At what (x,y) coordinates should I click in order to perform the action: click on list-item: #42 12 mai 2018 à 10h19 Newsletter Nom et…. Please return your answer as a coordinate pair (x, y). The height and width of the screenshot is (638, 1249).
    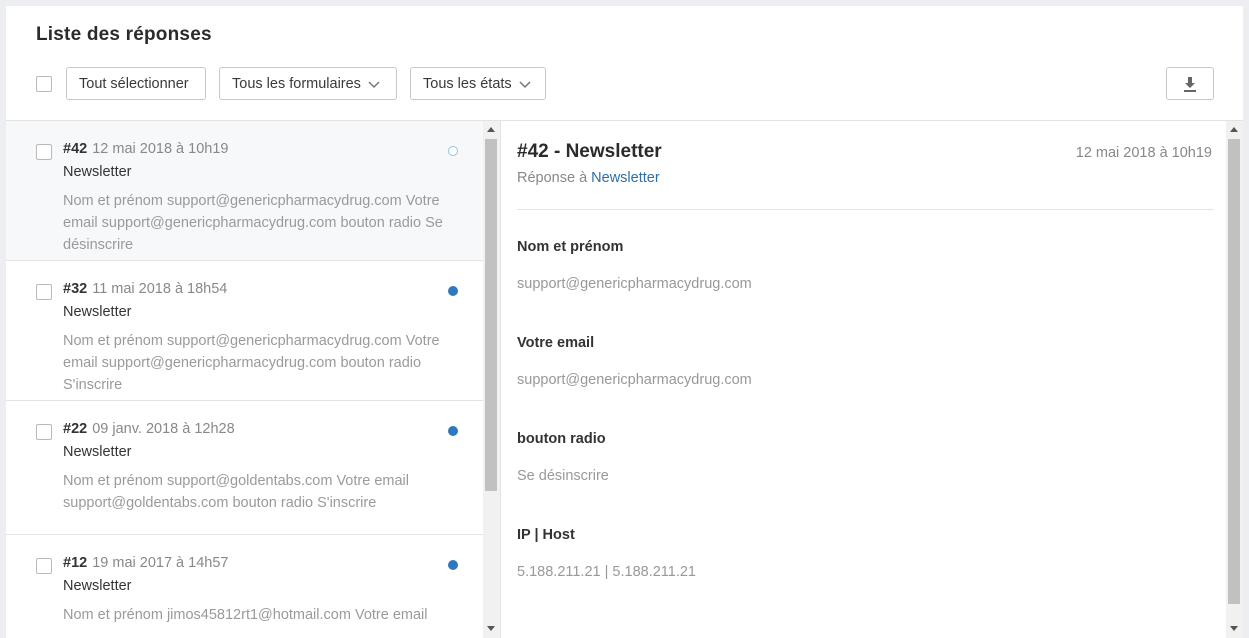
    Looking at the image, I should click on (244, 191).